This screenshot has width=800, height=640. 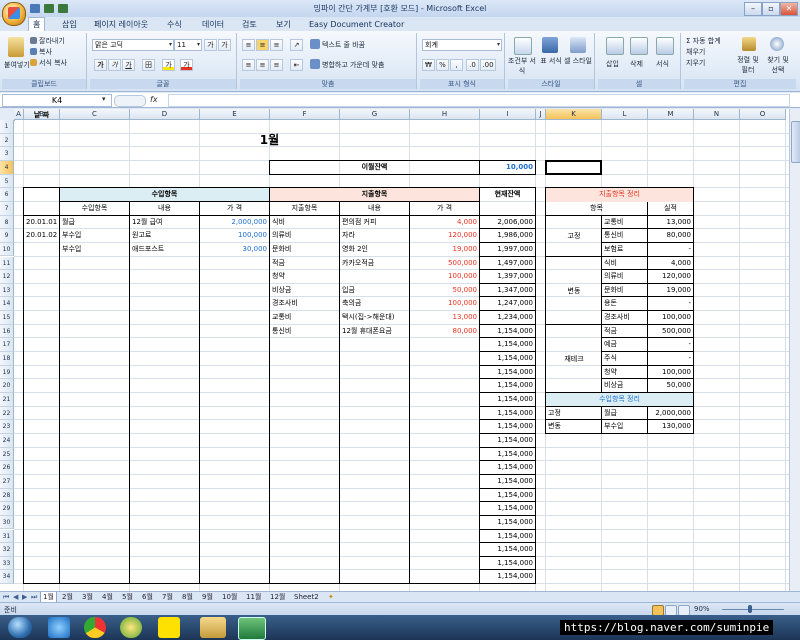 I want to click on expense-desc: 카카오적금, so click(x=374, y=264).